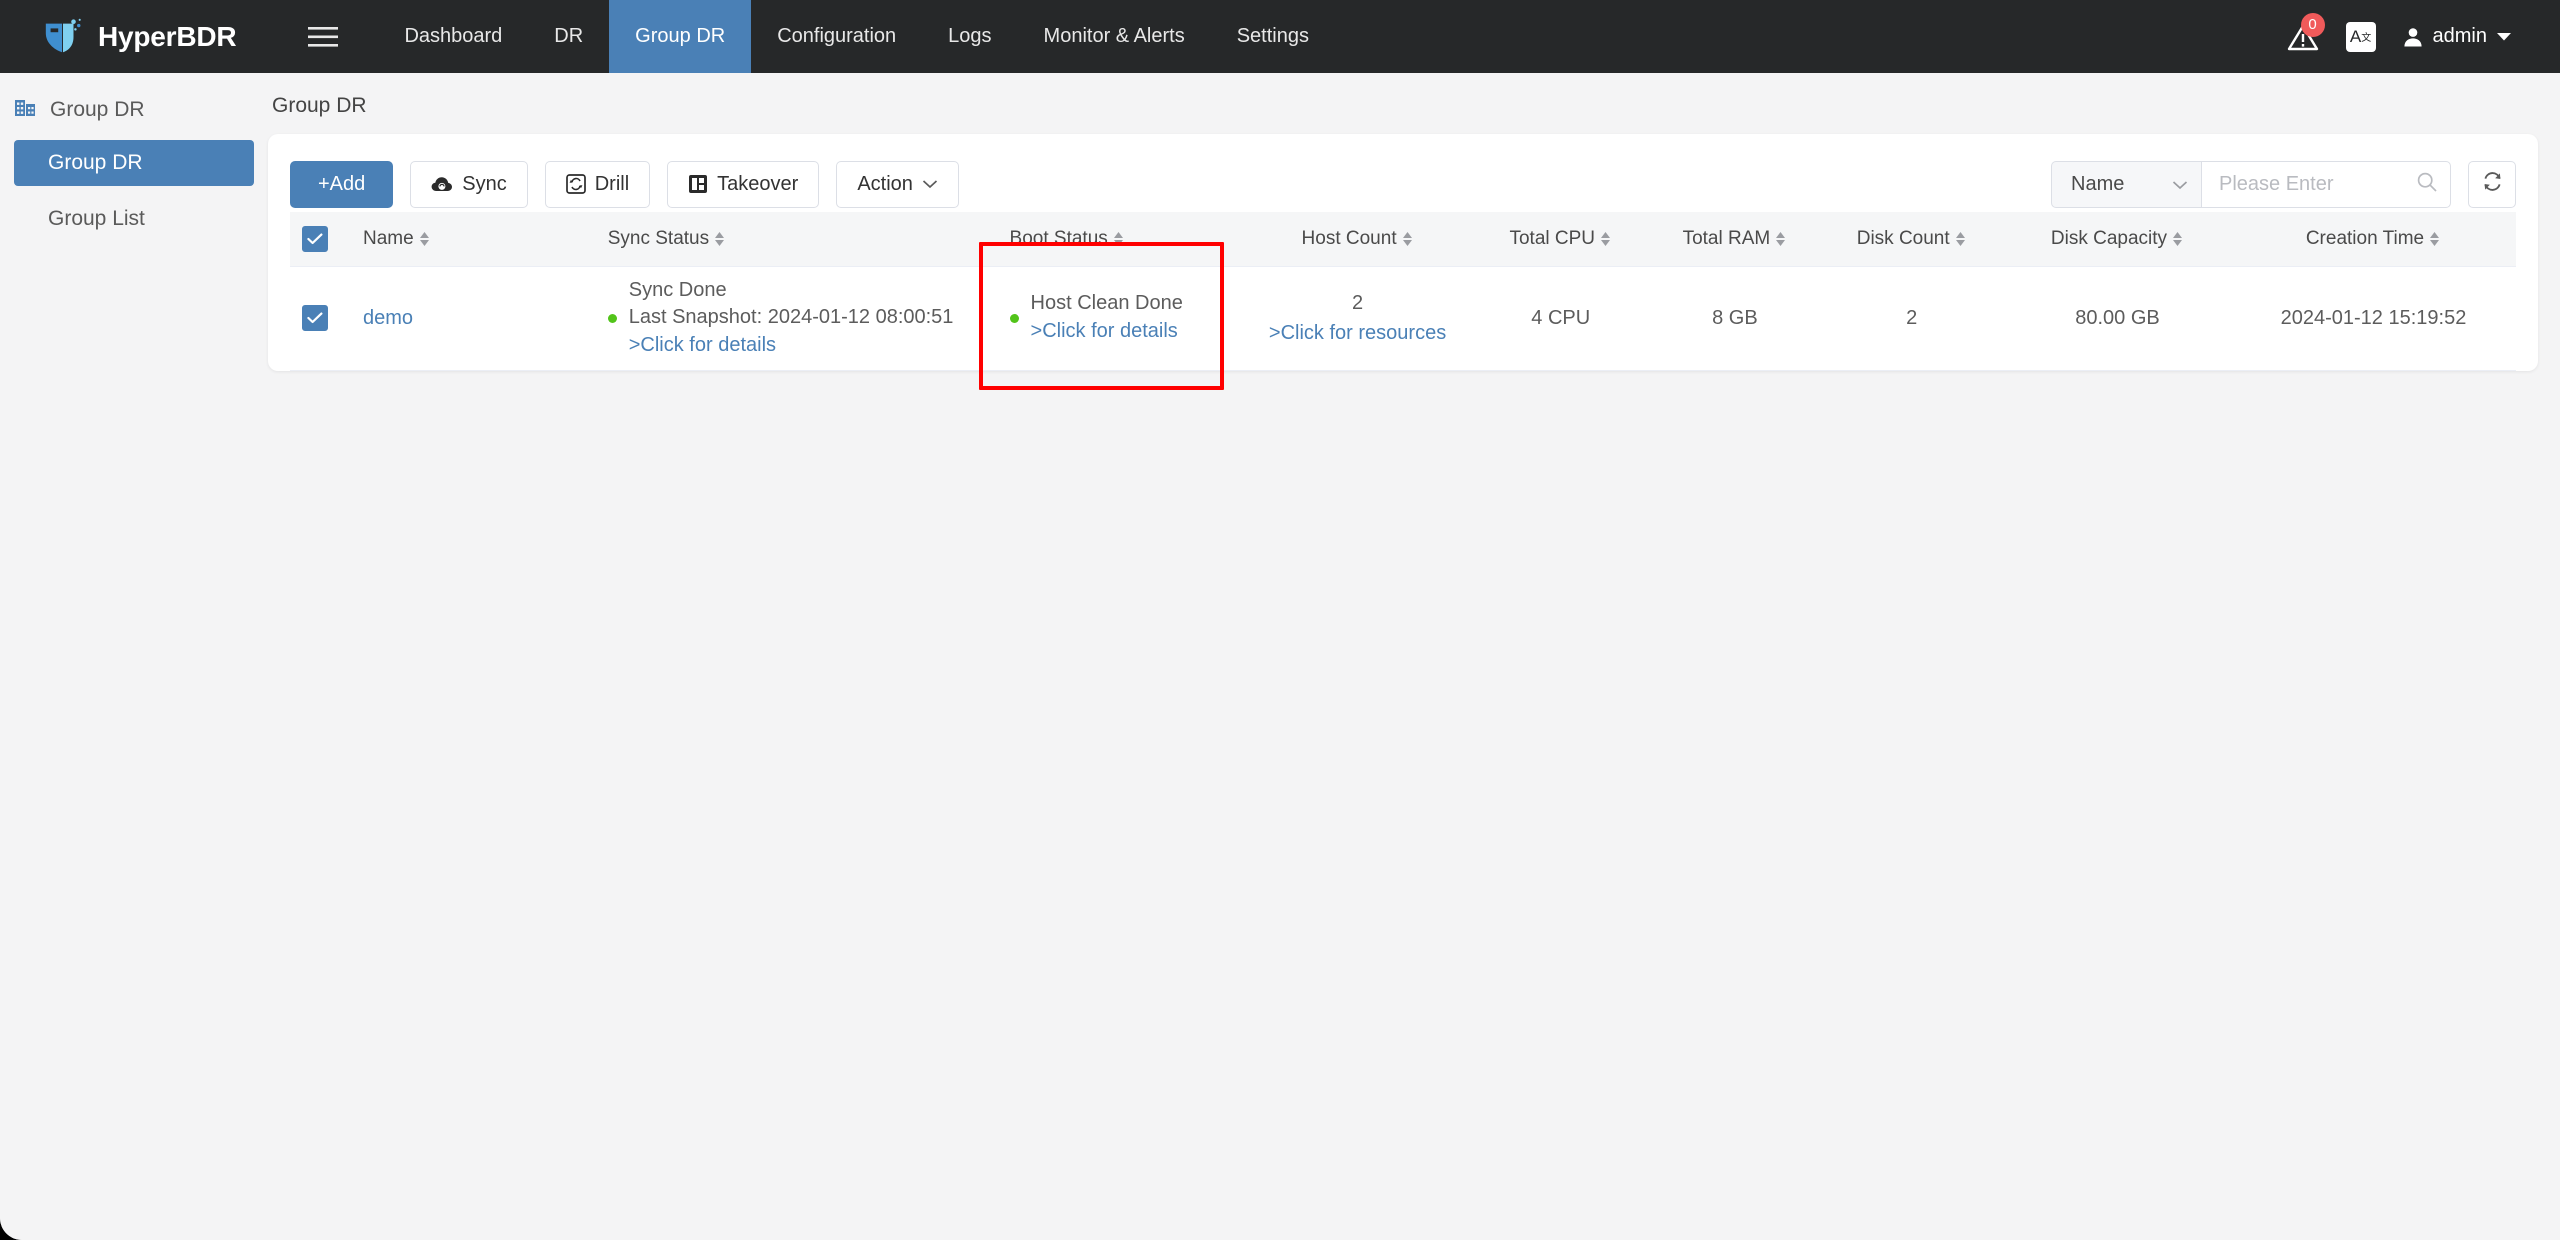 Image resolution: width=2560 pixels, height=1240 pixels. I want to click on sync-status-label: Sync Done, so click(677, 289).